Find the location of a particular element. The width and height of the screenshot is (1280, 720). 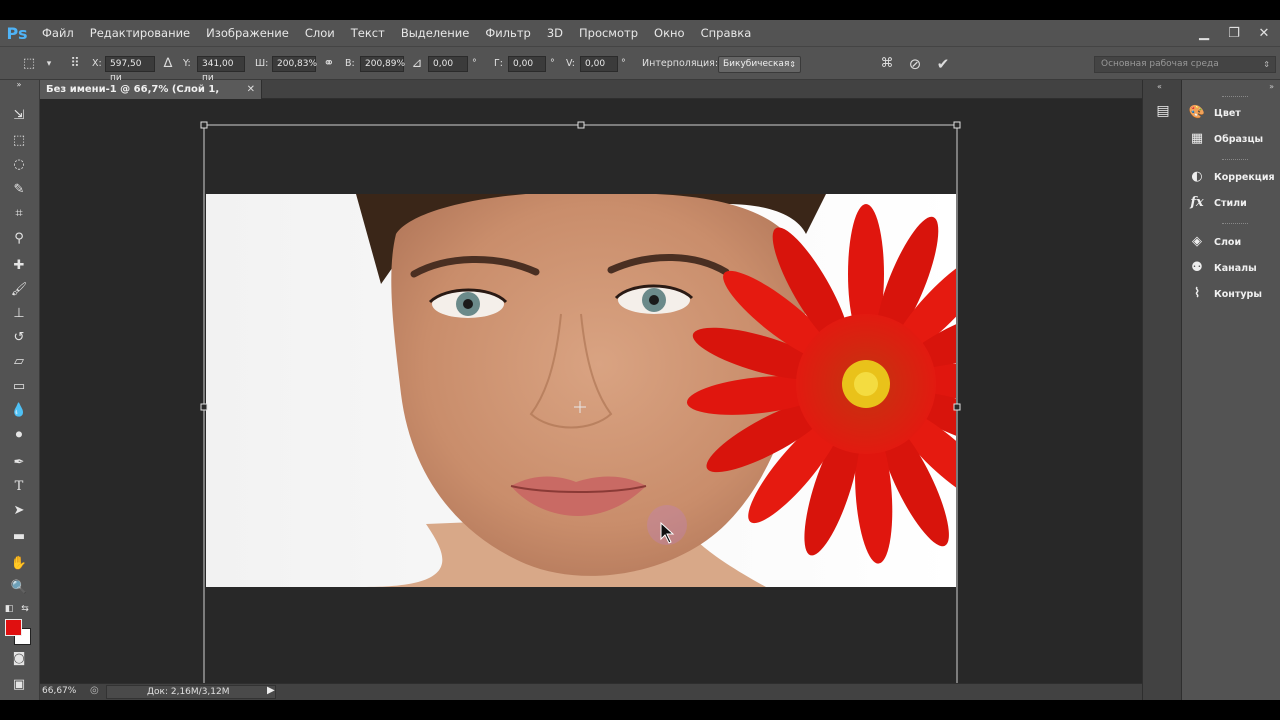

bottom-letterbox is located at coordinates (640, 710).